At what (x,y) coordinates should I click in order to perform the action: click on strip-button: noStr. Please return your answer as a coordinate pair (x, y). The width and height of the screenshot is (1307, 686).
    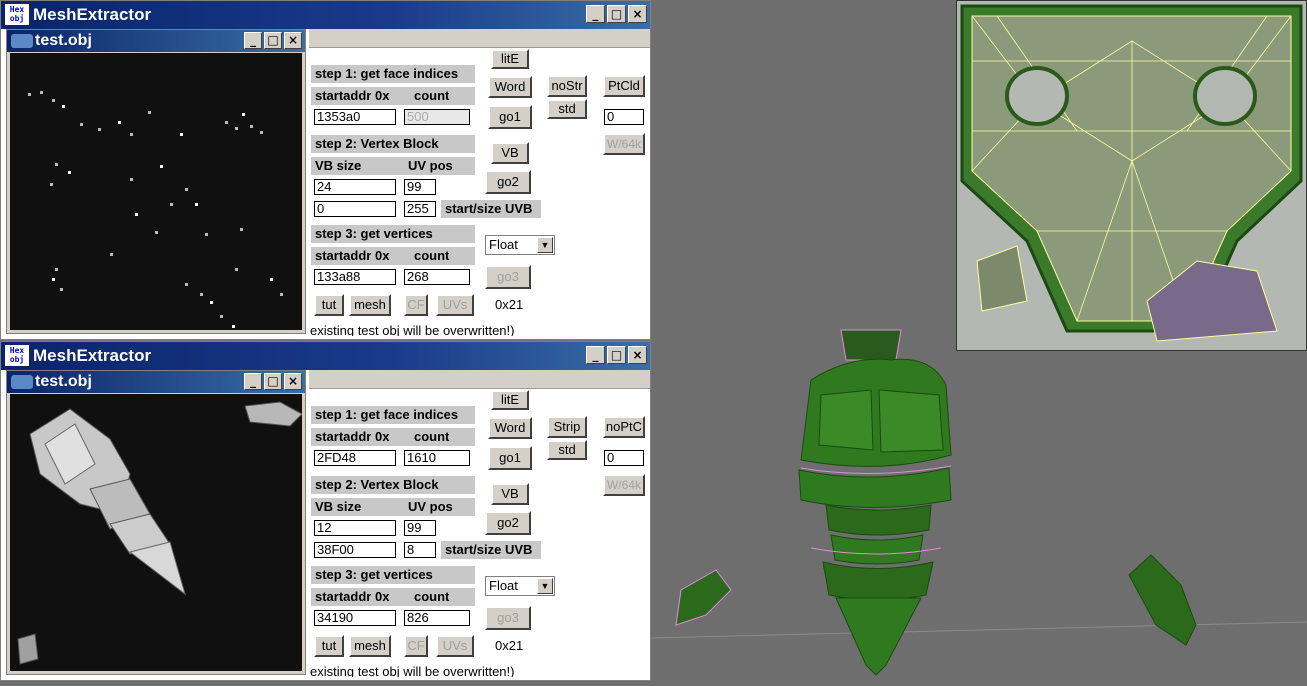
    Looking at the image, I should click on (567, 86).